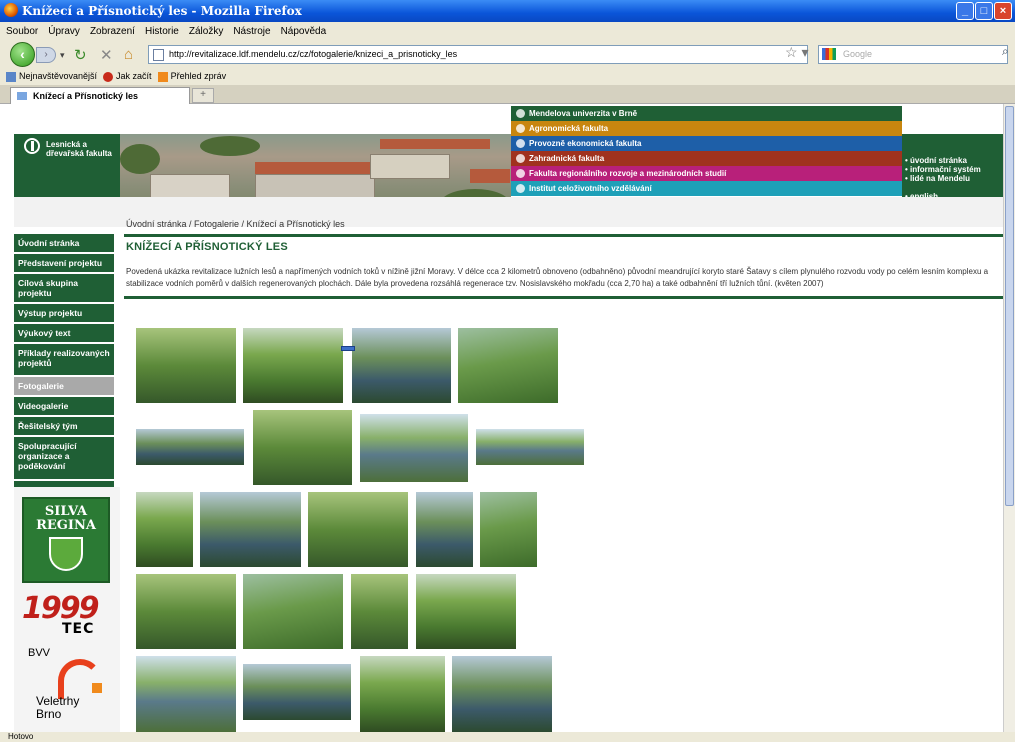 The width and height of the screenshot is (1015, 742). I want to click on menu-help: Nápověda, so click(304, 31).